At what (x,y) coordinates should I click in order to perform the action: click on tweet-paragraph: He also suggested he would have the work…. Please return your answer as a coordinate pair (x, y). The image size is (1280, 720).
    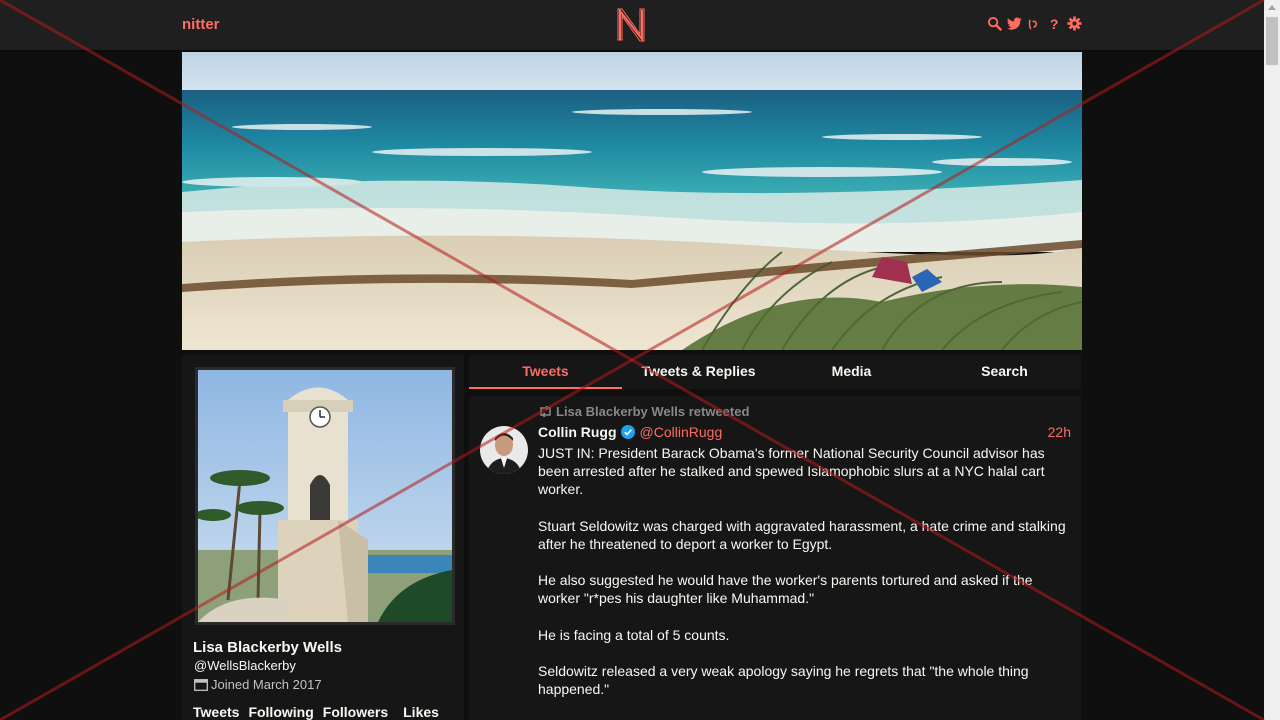
    Looking at the image, I should click on (785, 589).